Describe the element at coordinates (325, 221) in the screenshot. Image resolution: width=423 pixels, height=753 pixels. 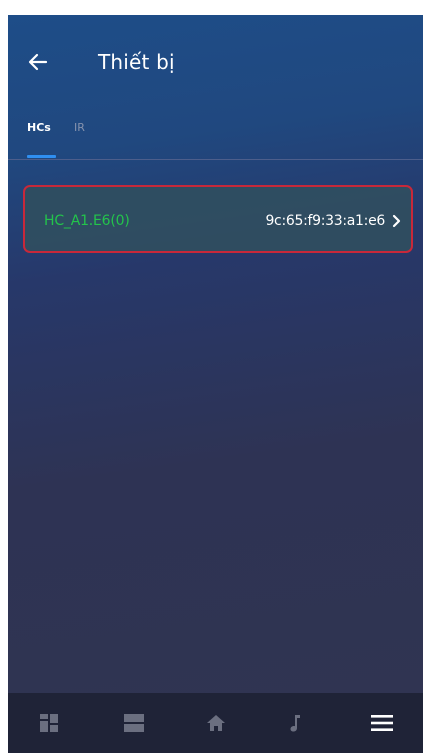
I see `device-mac-address: 9c:65:f9:33:a1:e6` at that location.